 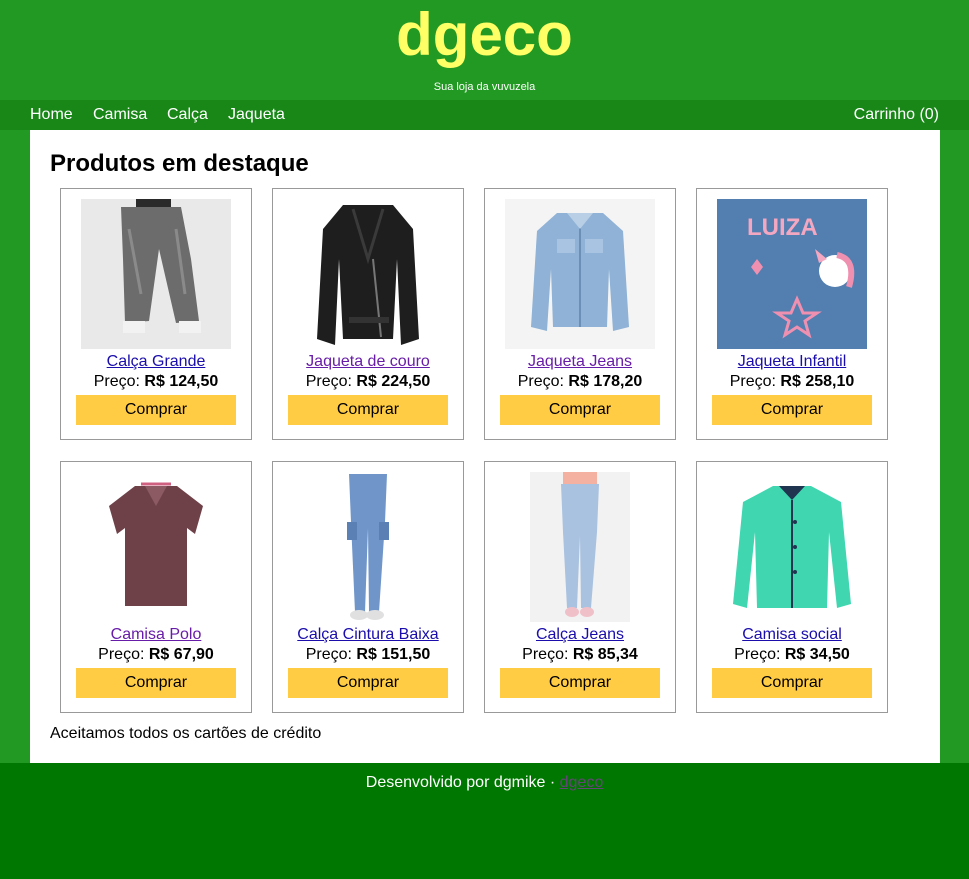 I want to click on leather-jacket-image, so click(x=368, y=274).